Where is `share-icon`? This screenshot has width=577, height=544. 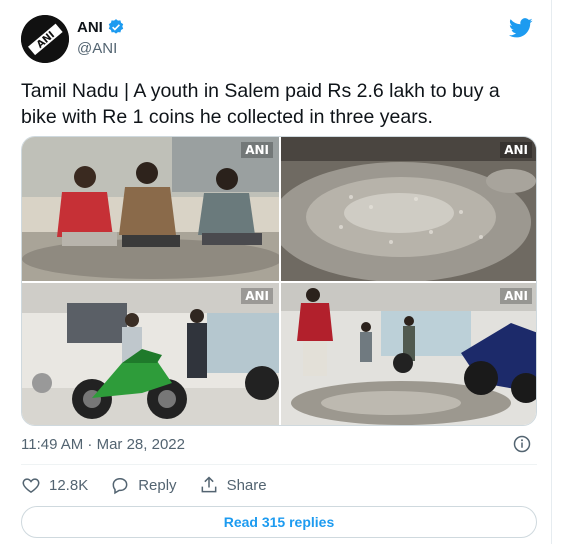 share-icon is located at coordinates (208, 484).